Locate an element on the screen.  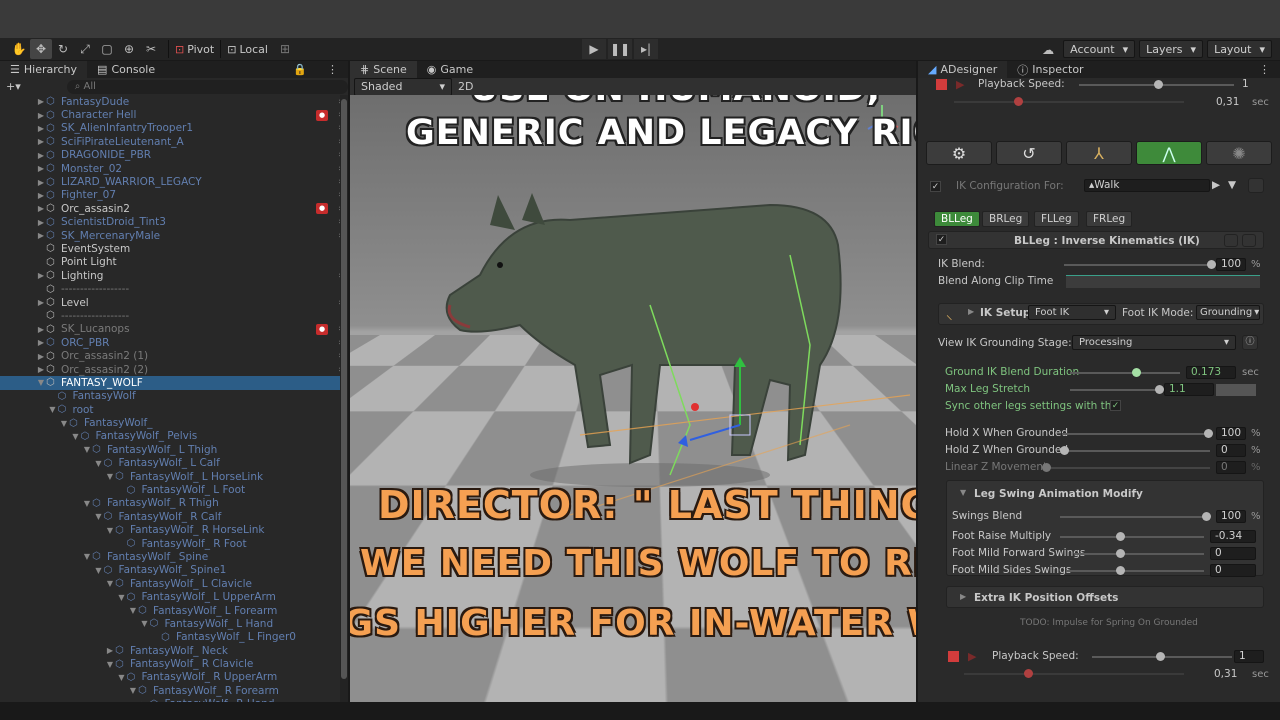
hierarchy-row: ▶⬡Character Hell›● is located at coordinates (174, 114).